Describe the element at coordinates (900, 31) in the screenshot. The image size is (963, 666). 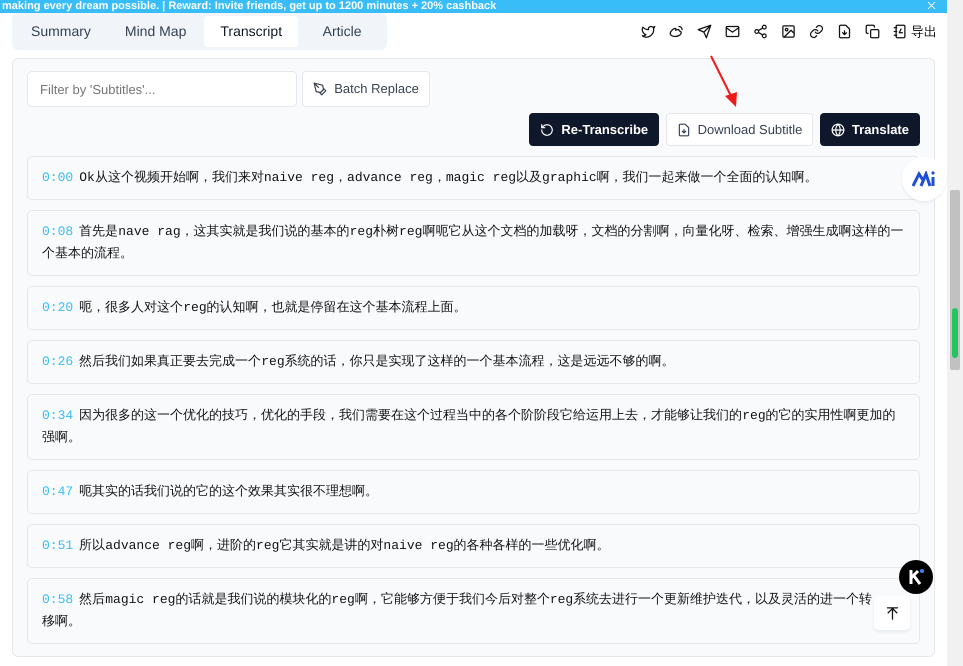
I see `notebook-icon` at that location.